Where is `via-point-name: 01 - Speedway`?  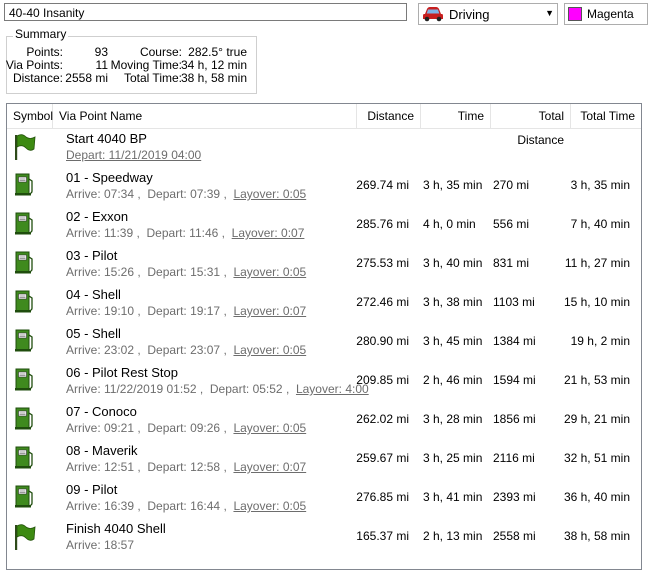 via-point-name: 01 - Speedway is located at coordinates (109, 177).